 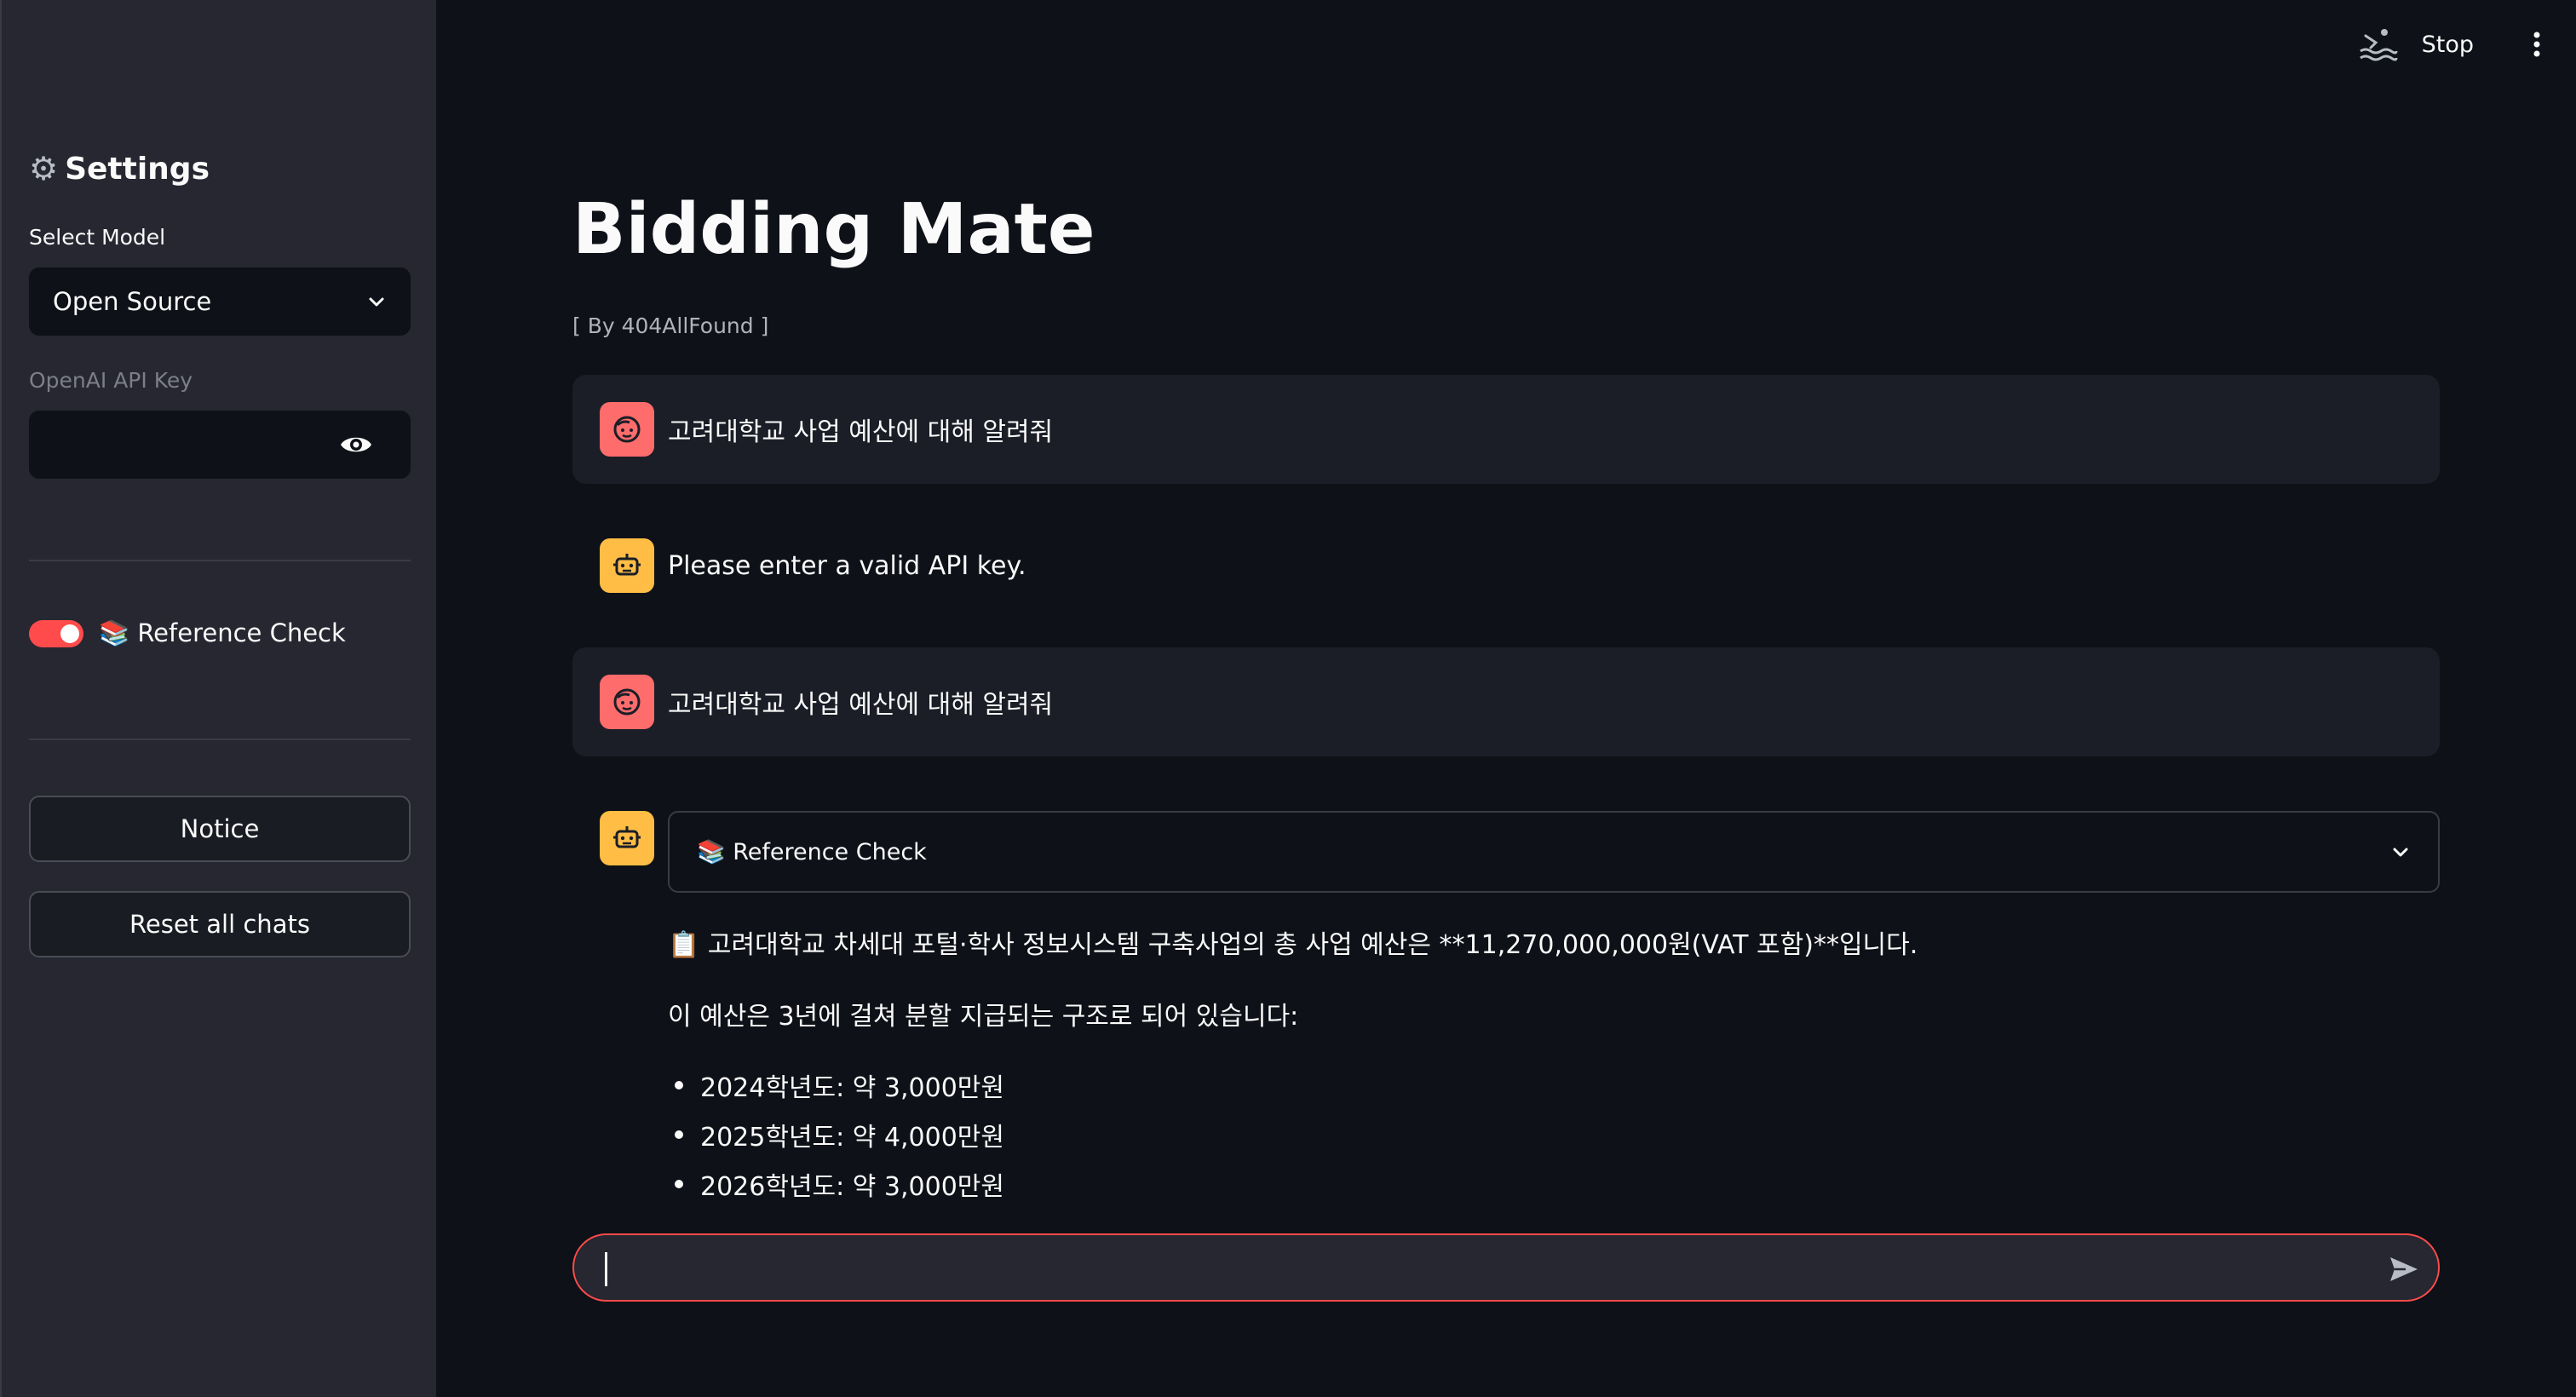 I want to click on list-item: 2026학년도: 약 3,000만원, so click(x=840, y=1184).